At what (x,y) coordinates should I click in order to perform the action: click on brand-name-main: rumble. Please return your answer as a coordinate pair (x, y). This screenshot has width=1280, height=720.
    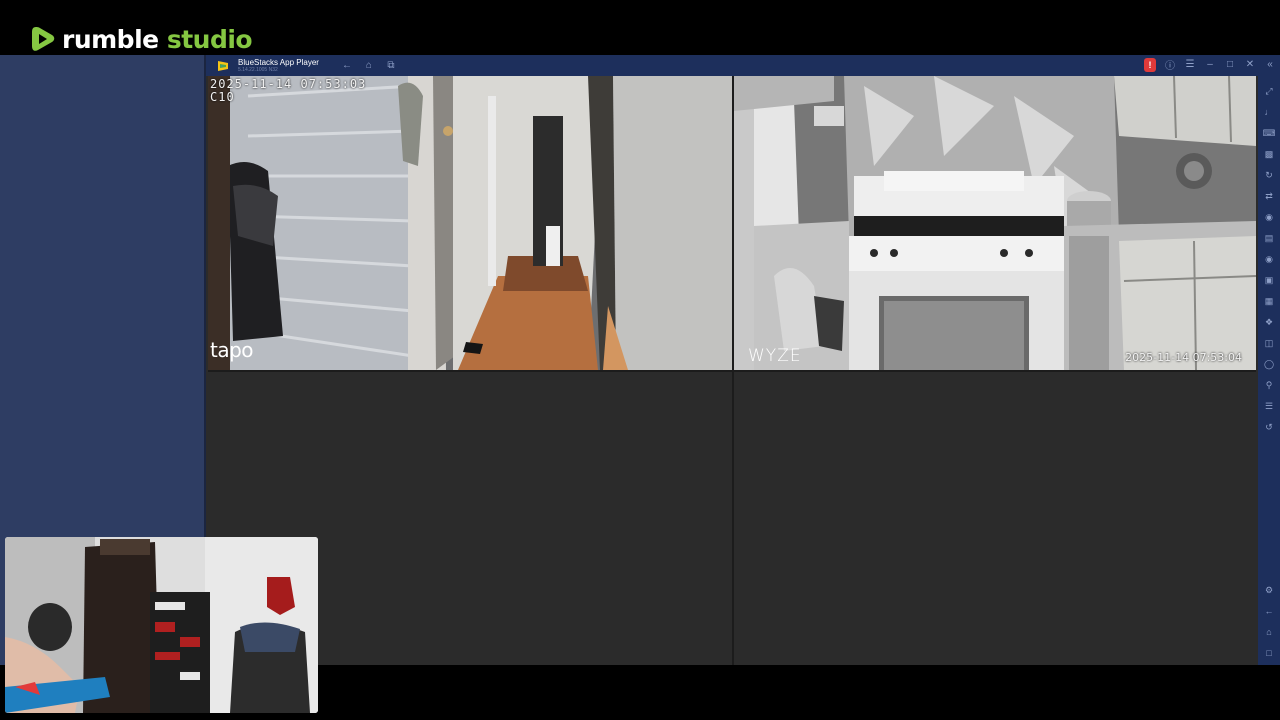
    Looking at the image, I should click on (110, 39).